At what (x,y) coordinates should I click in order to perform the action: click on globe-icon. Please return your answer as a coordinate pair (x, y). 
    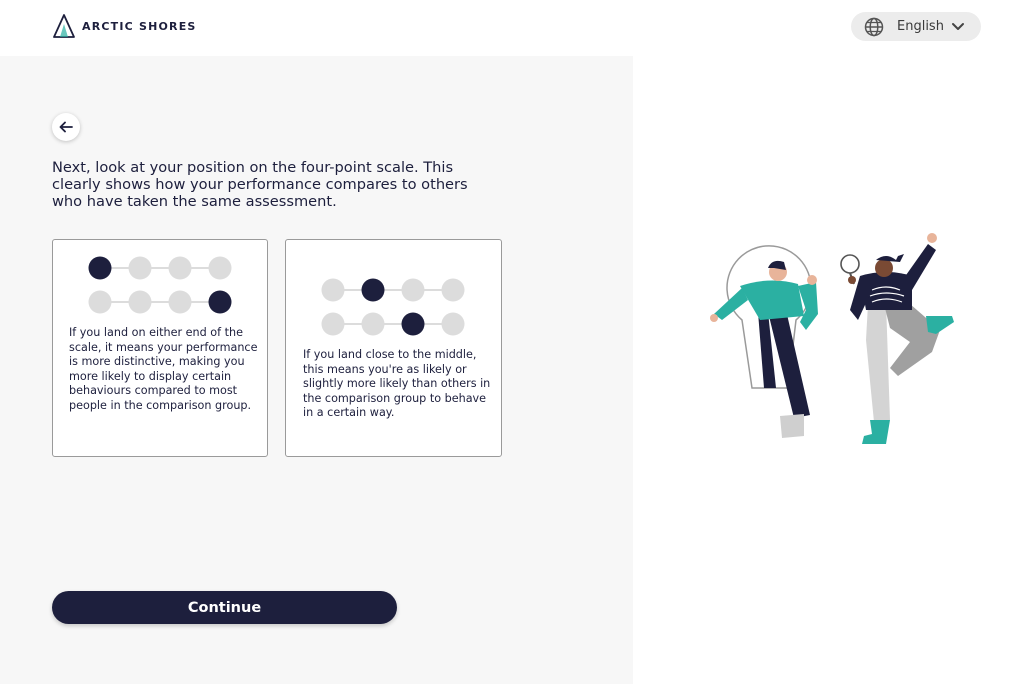
    Looking at the image, I should click on (874, 26).